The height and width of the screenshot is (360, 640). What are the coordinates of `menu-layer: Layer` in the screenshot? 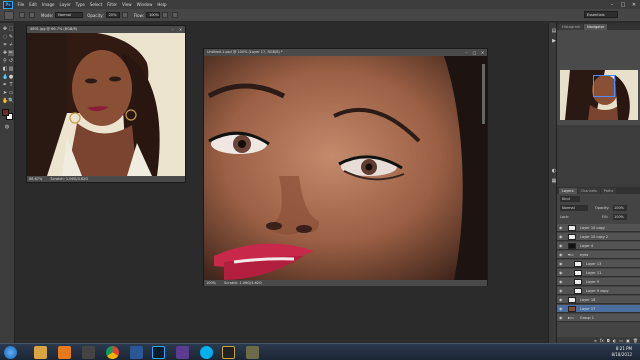 It's located at (65, 4).